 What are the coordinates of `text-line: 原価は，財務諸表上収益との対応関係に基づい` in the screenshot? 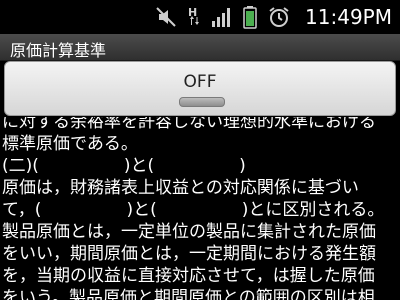 It's located at (180, 188).